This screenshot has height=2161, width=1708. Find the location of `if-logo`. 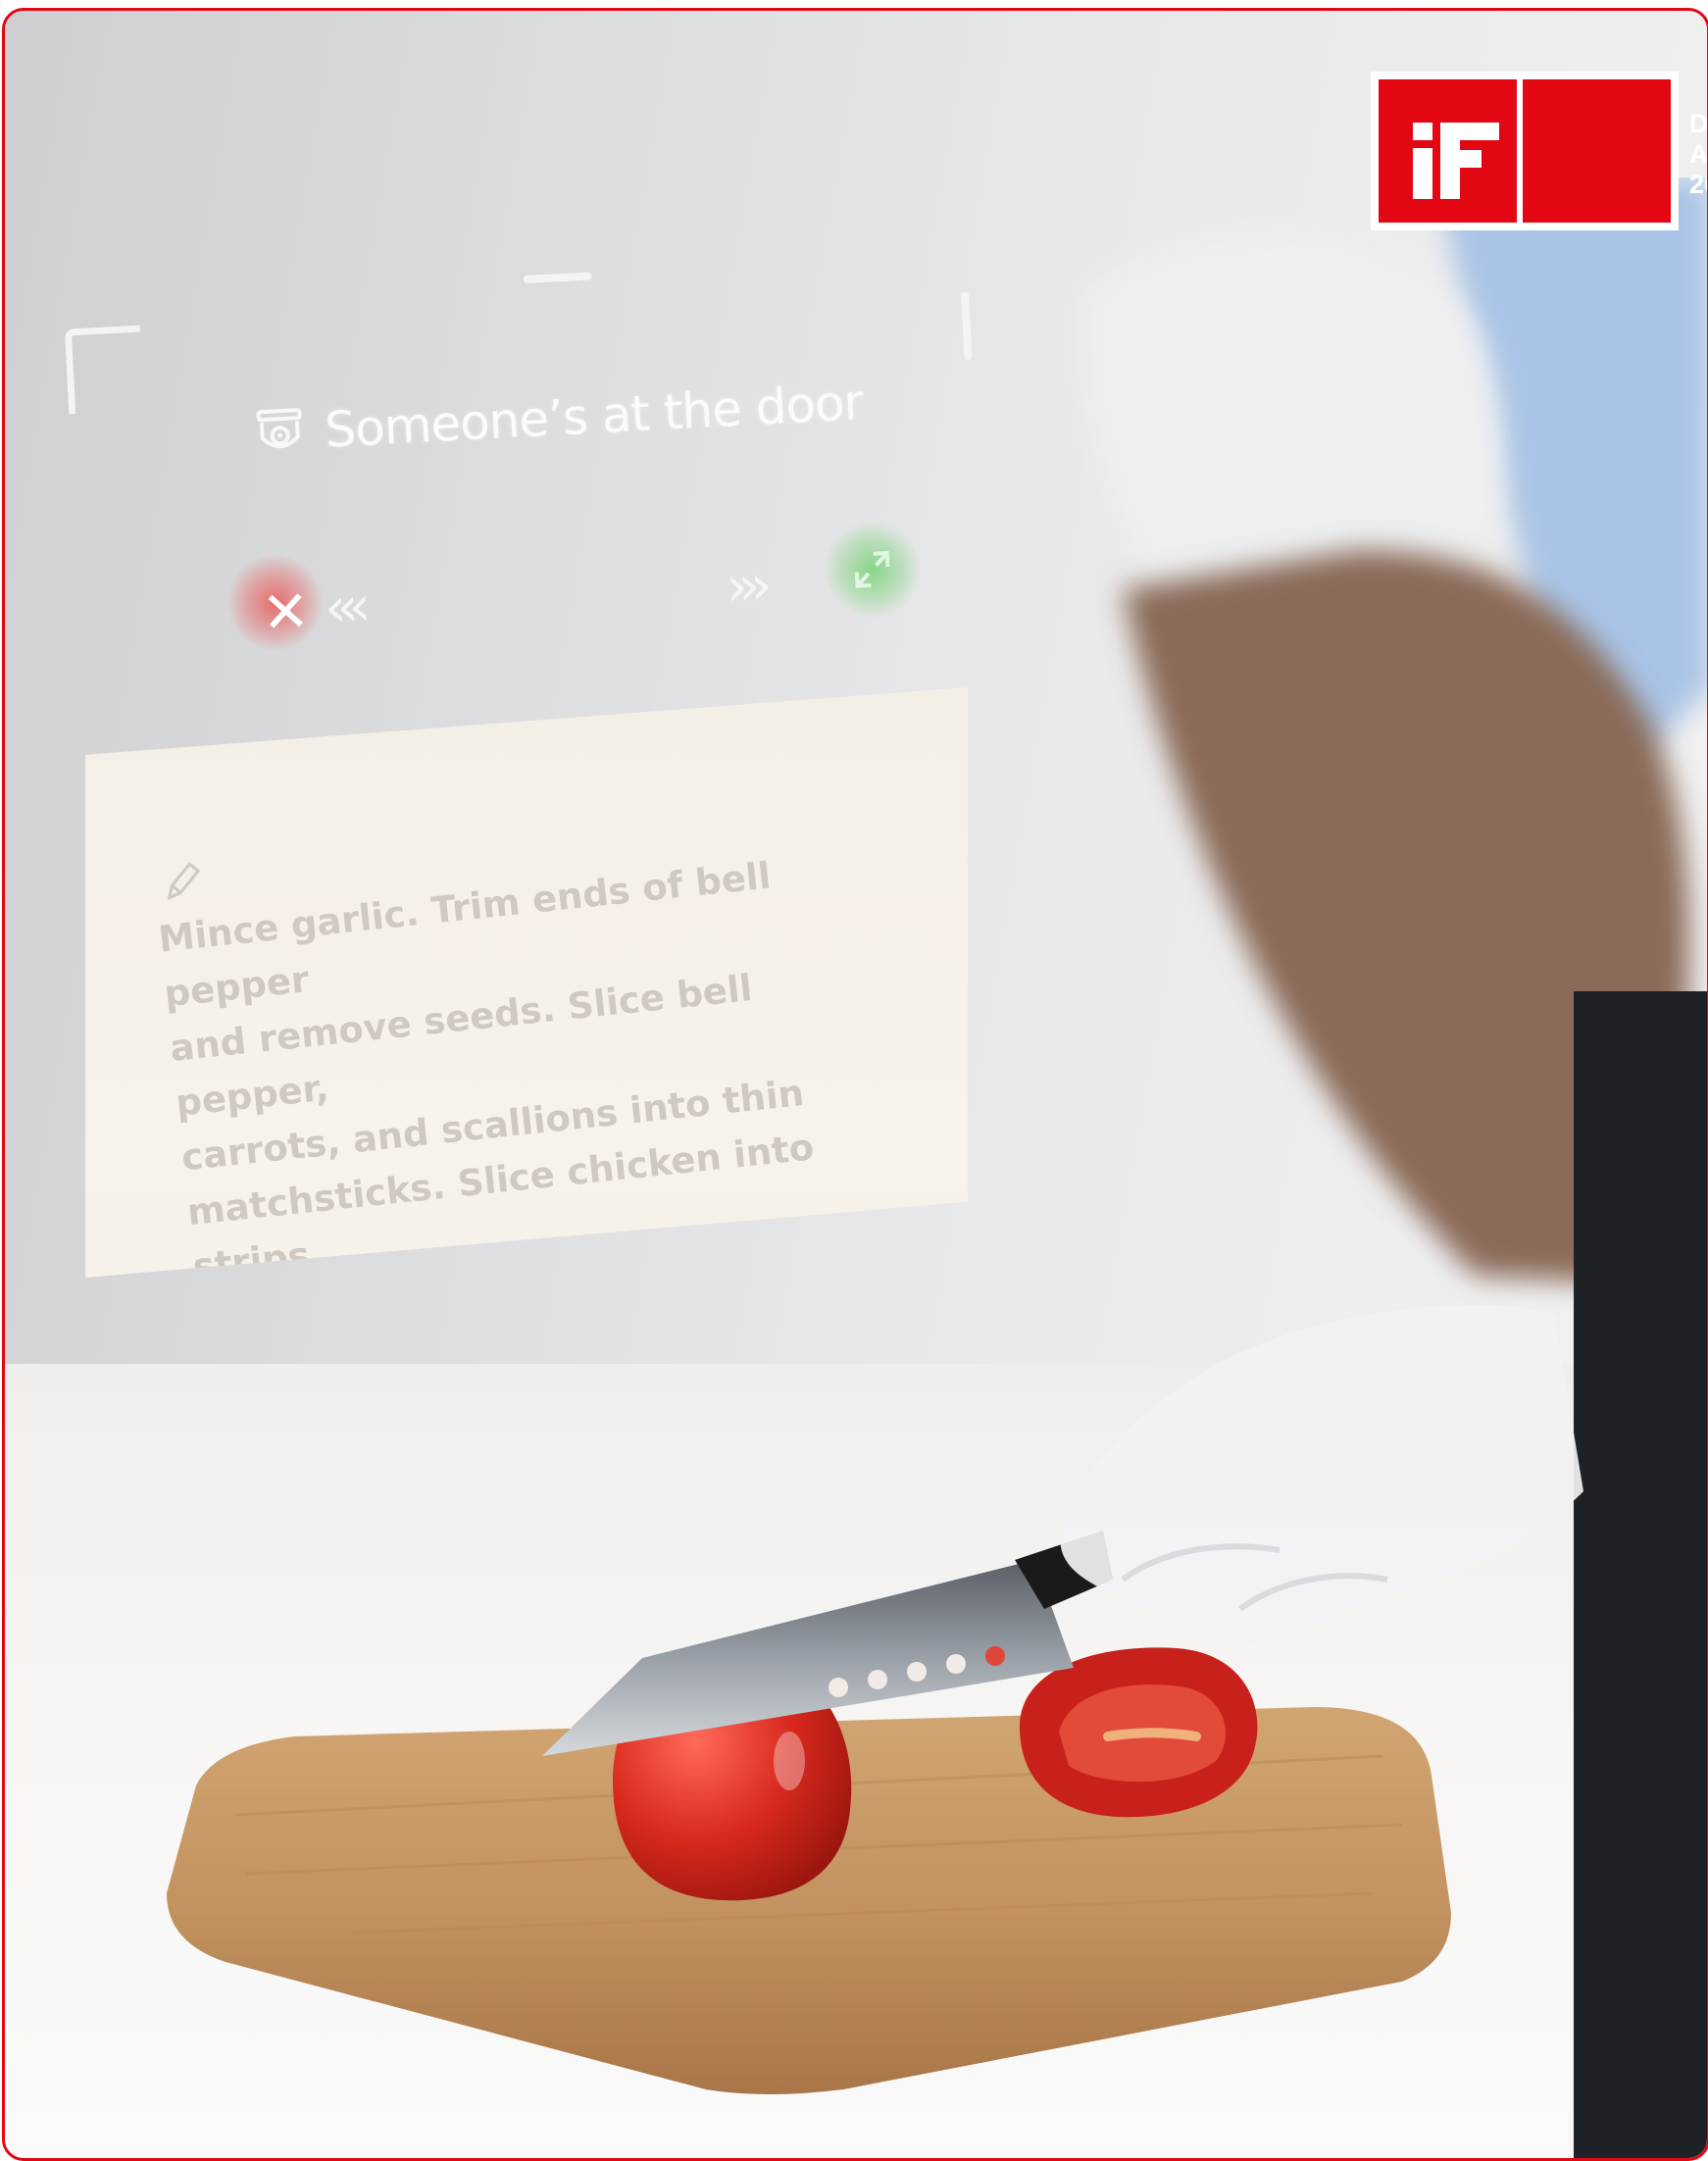

if-logo is located at coordinates (1456, 161).